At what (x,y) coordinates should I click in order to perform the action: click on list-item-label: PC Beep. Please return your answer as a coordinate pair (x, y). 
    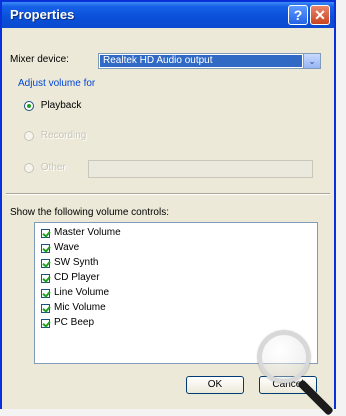
    Looking at the image, I should click on (74, 322).